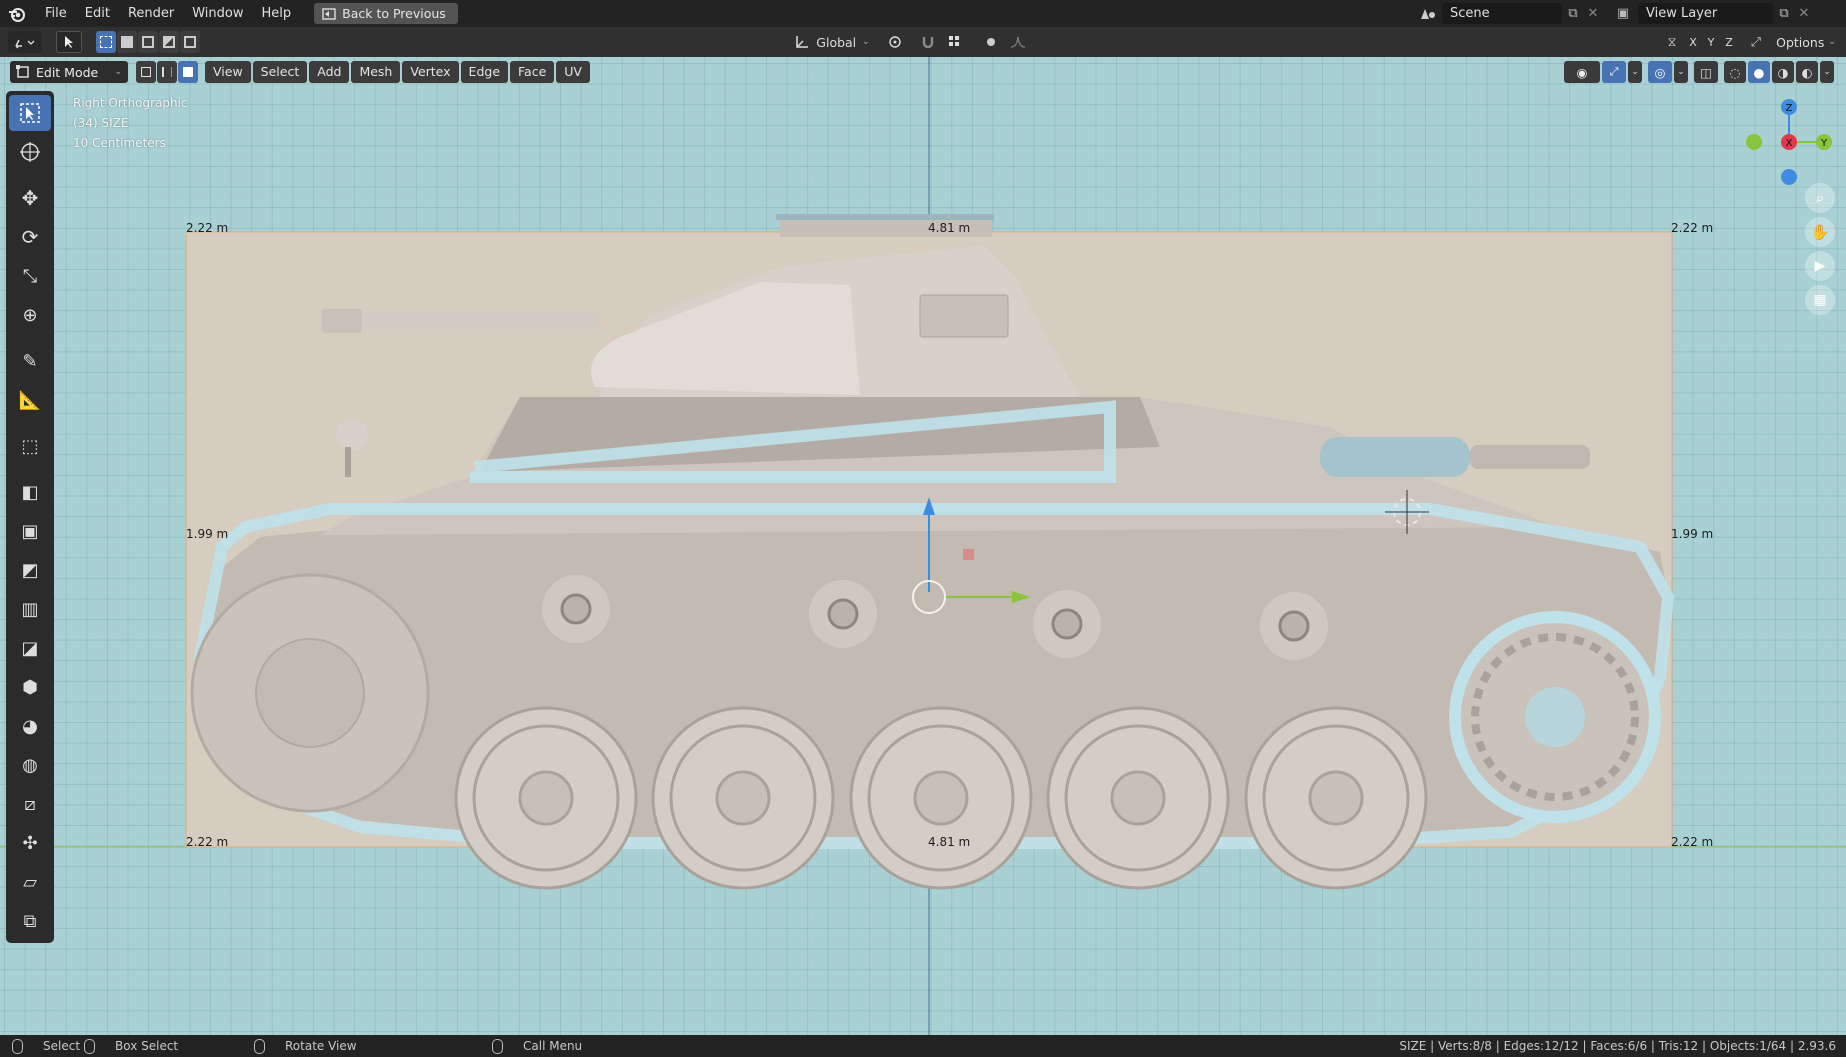  Describe the element at coordinates (949, 228) in the screenshot. I see `dimension-top-center: 4.81 m` at that location.